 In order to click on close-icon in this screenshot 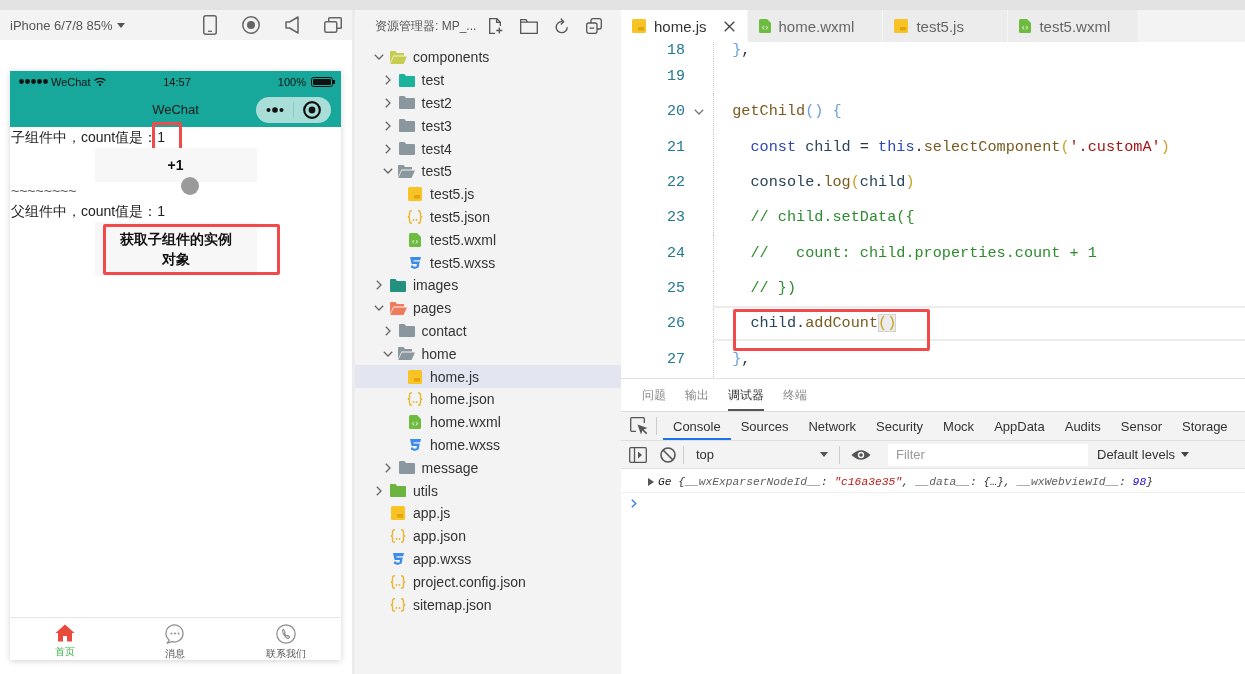, I will do `click(729, 26)`.